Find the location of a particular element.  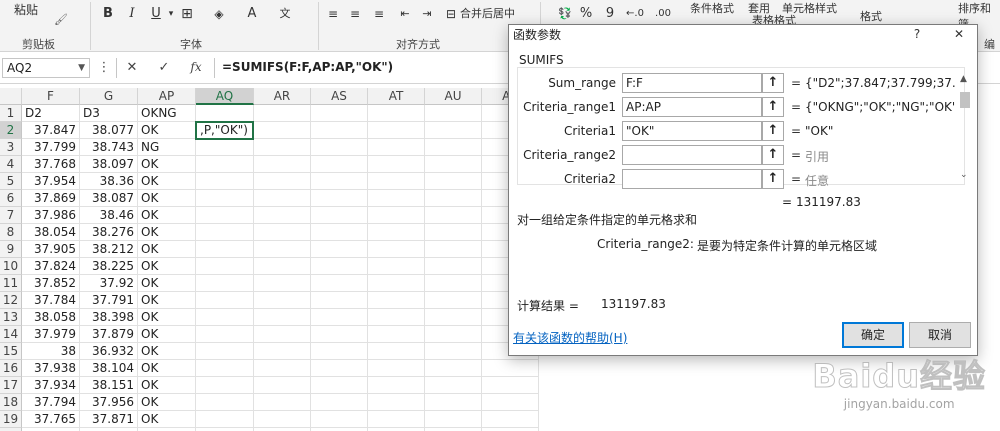

cell-at6 is located at coordinates (396, 198).